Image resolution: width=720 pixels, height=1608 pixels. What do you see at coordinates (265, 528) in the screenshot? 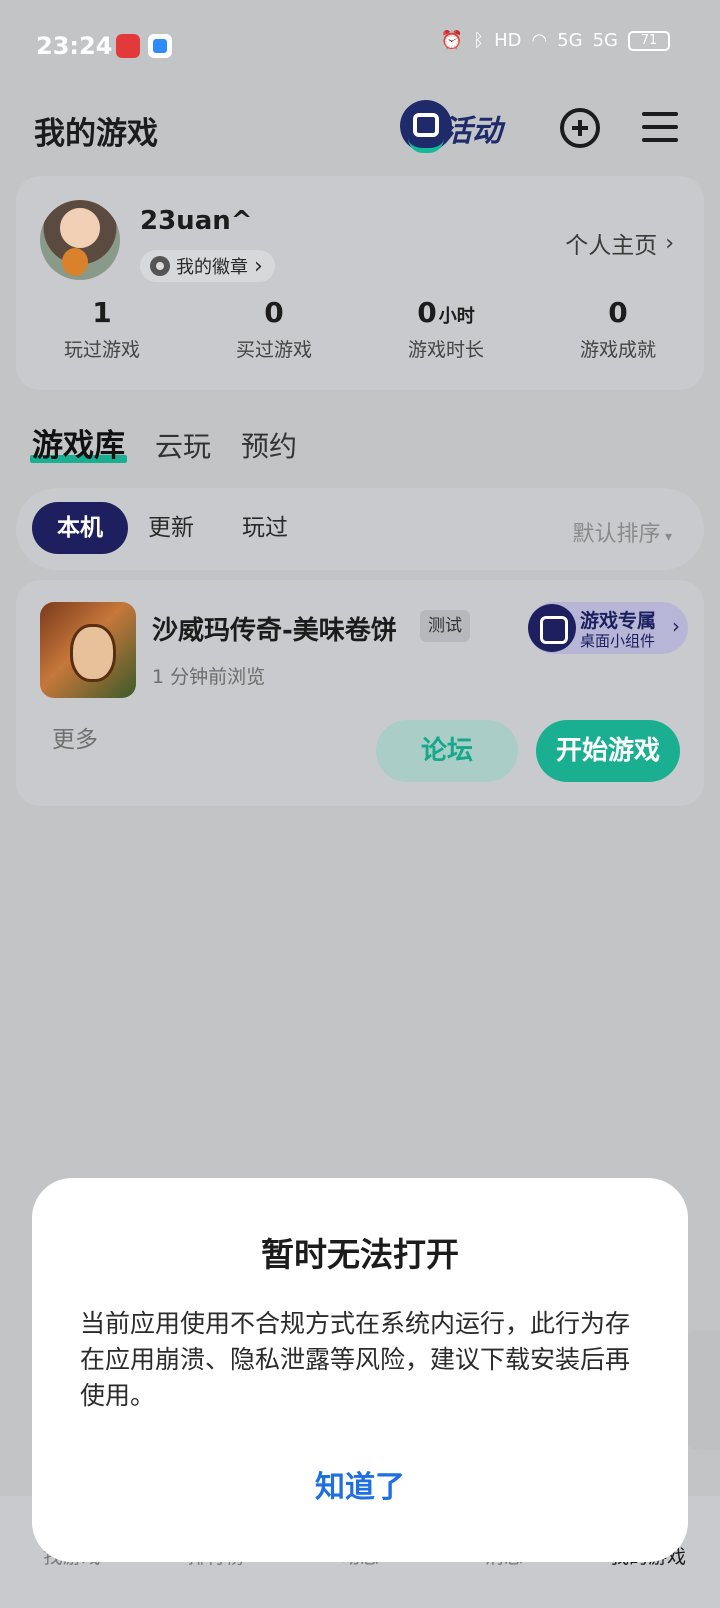
I see `filter-chip-played: 玩过` at bounding box center [265, 528].